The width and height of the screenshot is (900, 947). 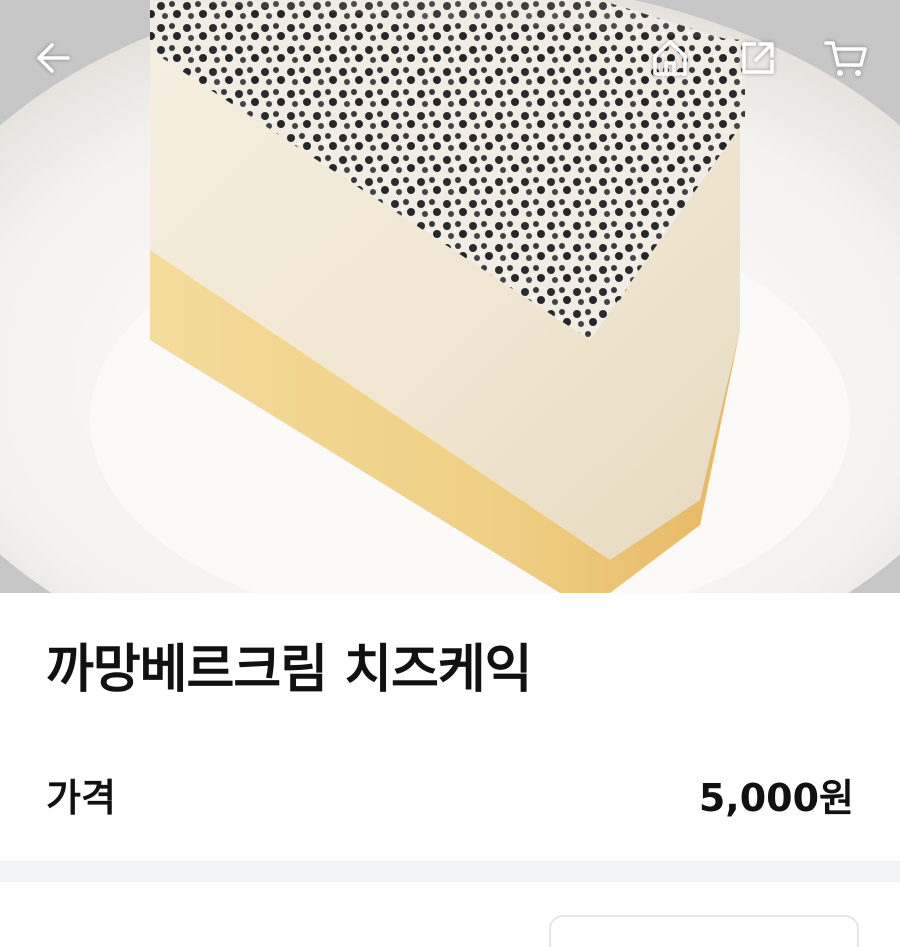 I want to click on back-button, so click(x=54, y=58).